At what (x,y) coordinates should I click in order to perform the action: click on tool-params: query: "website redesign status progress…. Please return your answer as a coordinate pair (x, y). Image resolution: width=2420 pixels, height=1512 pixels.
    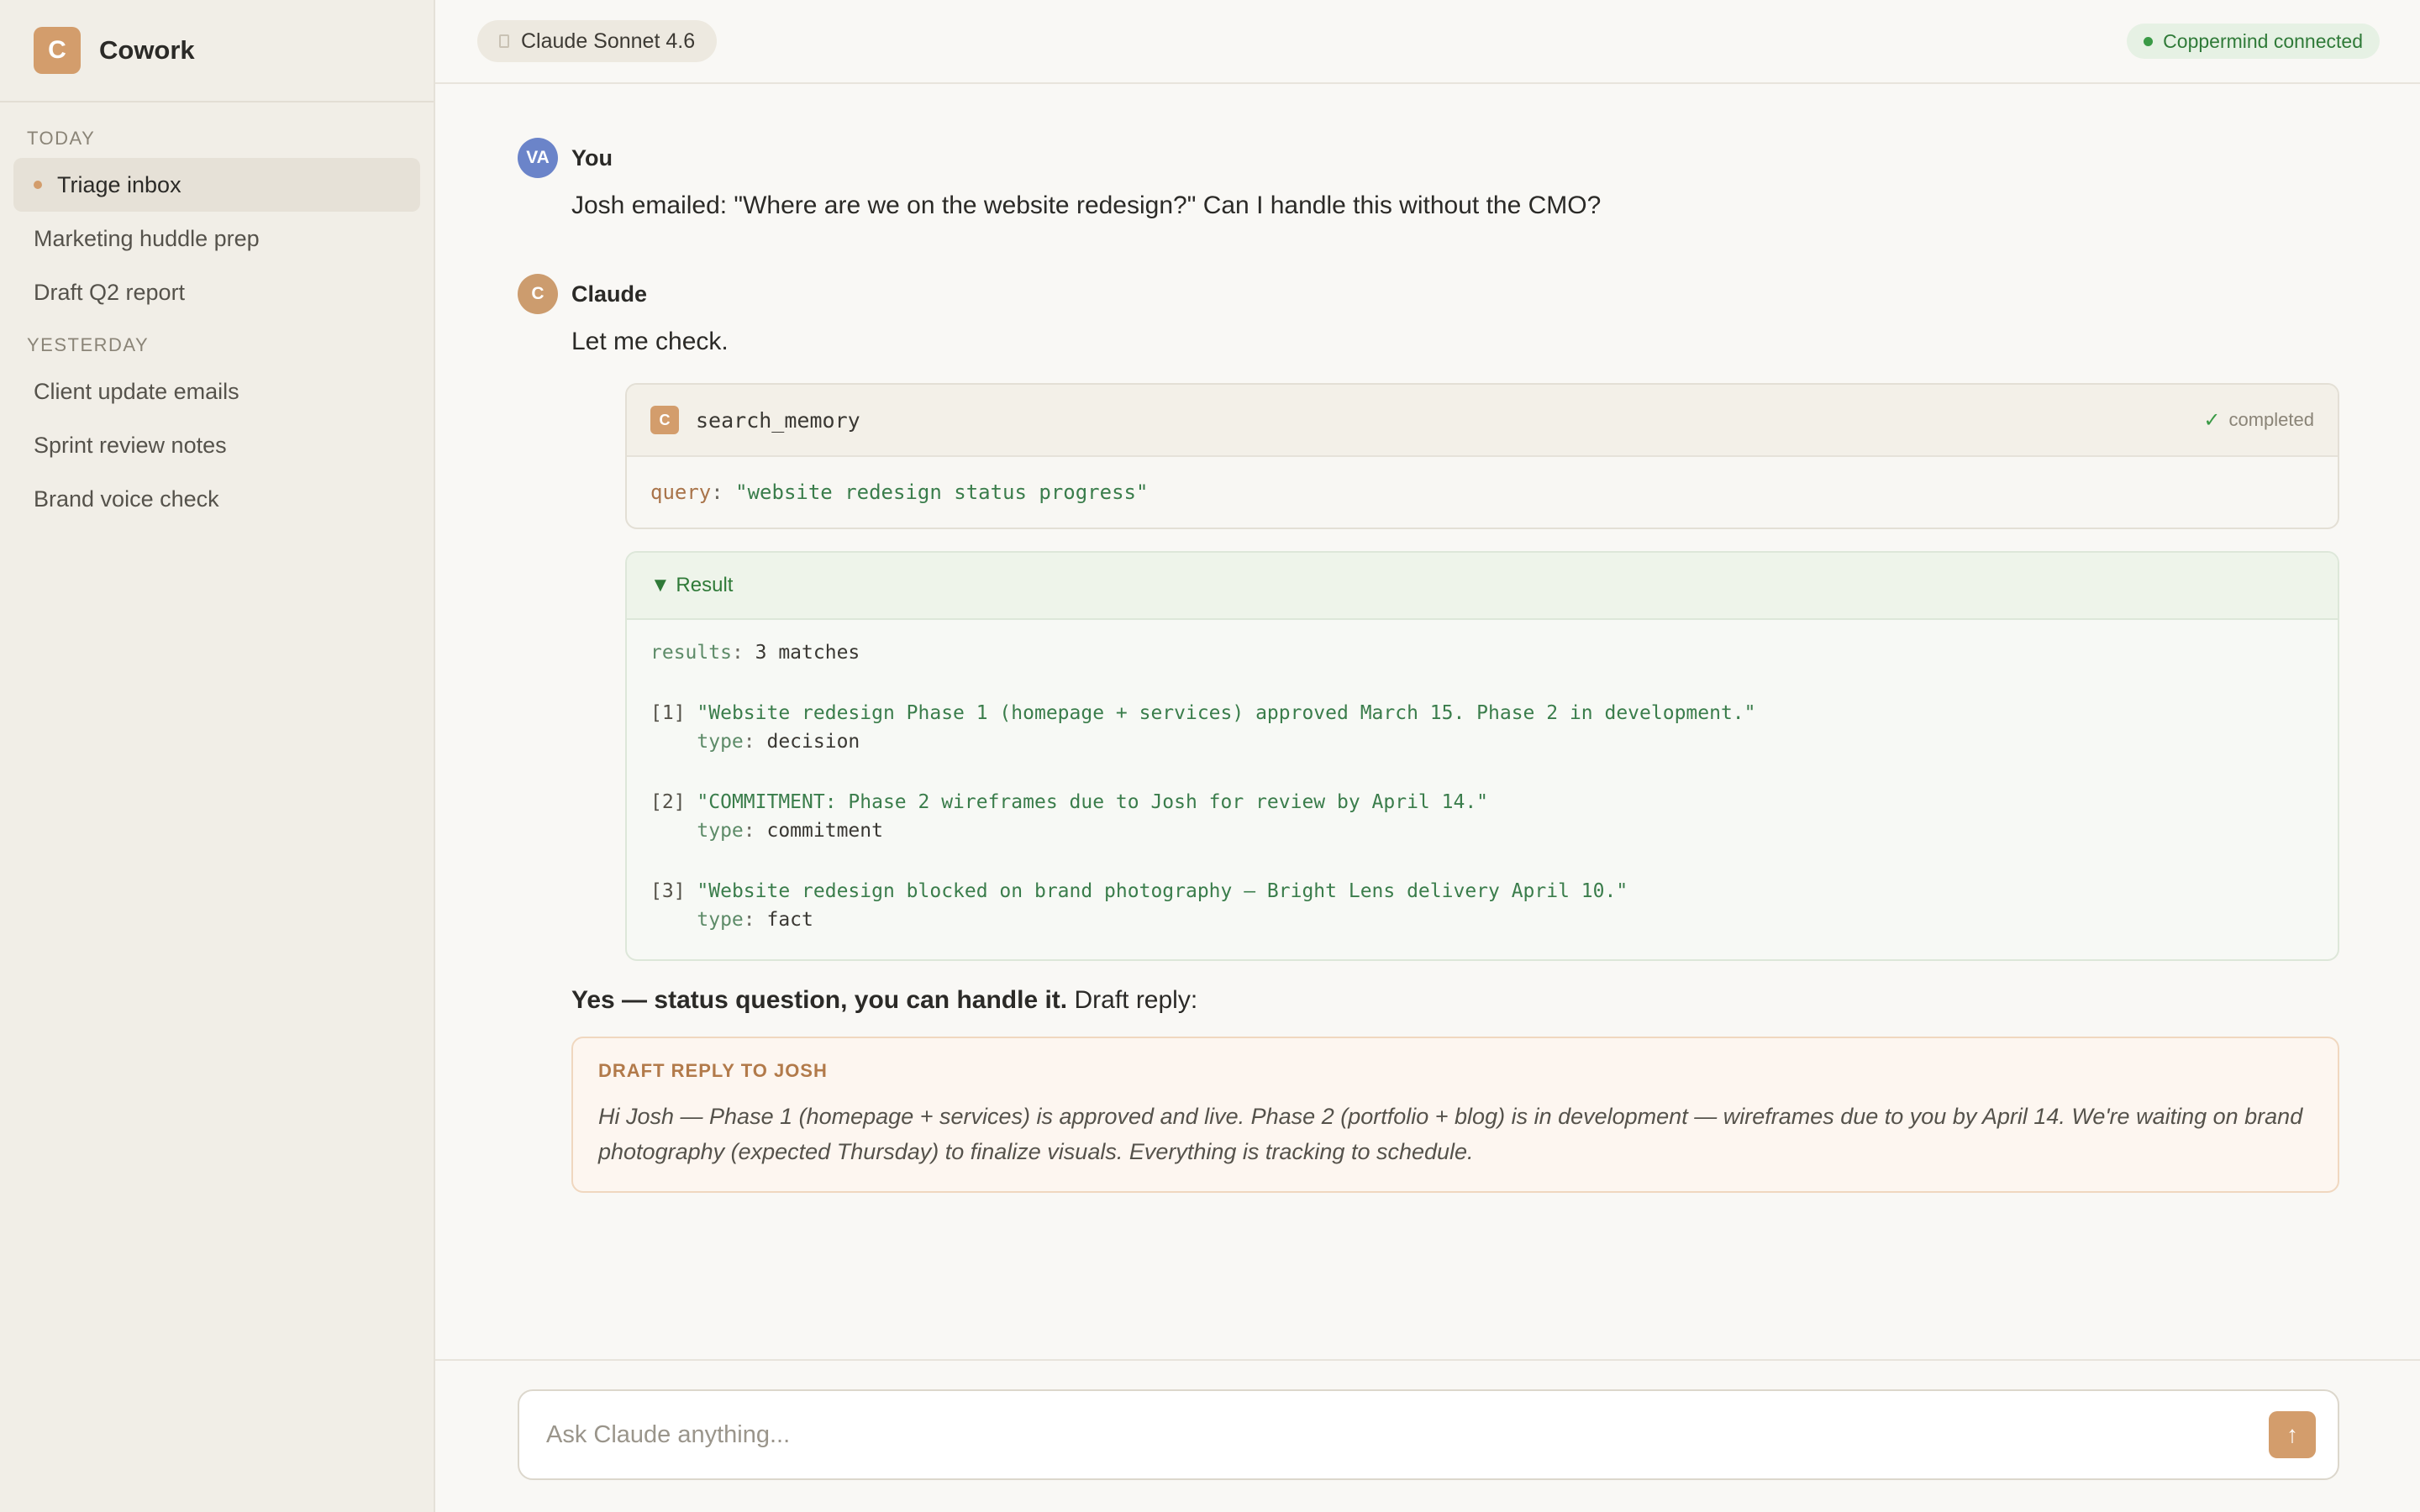
    Looking at the image, I should click on (1482, 492).